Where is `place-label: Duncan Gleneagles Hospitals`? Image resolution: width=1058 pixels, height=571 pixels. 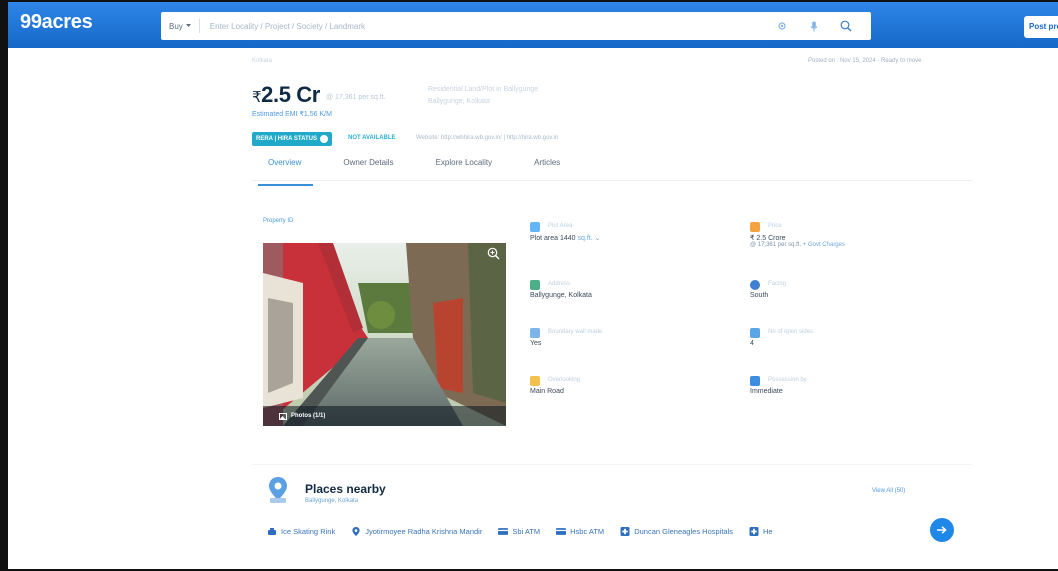
place-label: Duncan Gleneagles Hospitals is located at coordinates (683, 531).